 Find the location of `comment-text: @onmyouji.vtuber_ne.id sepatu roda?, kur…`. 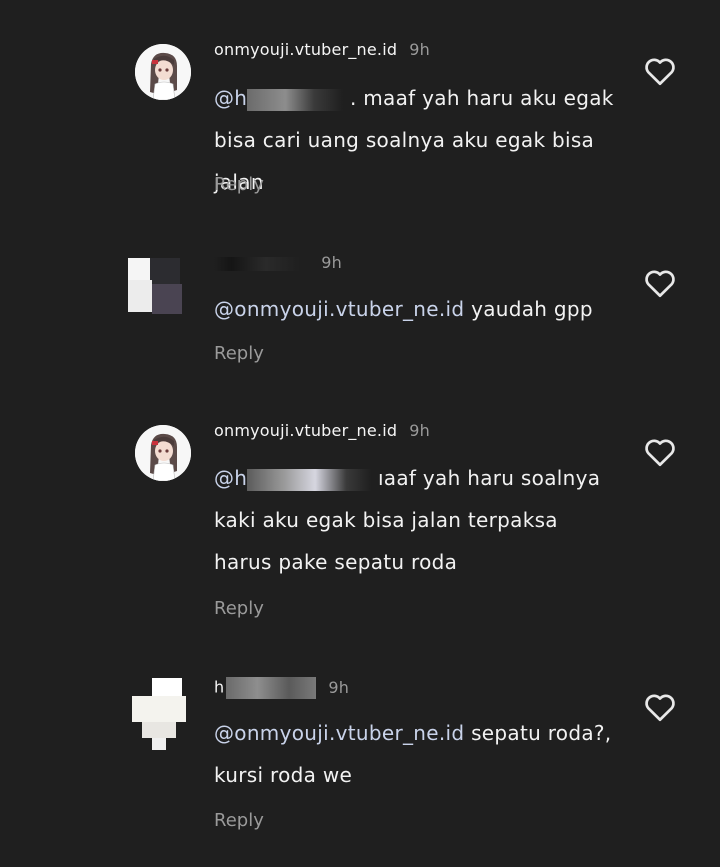

comment-text: @onmyouji.vtuber_ne.id sepatu roda?, kur… is located at coordinates (414, 754).